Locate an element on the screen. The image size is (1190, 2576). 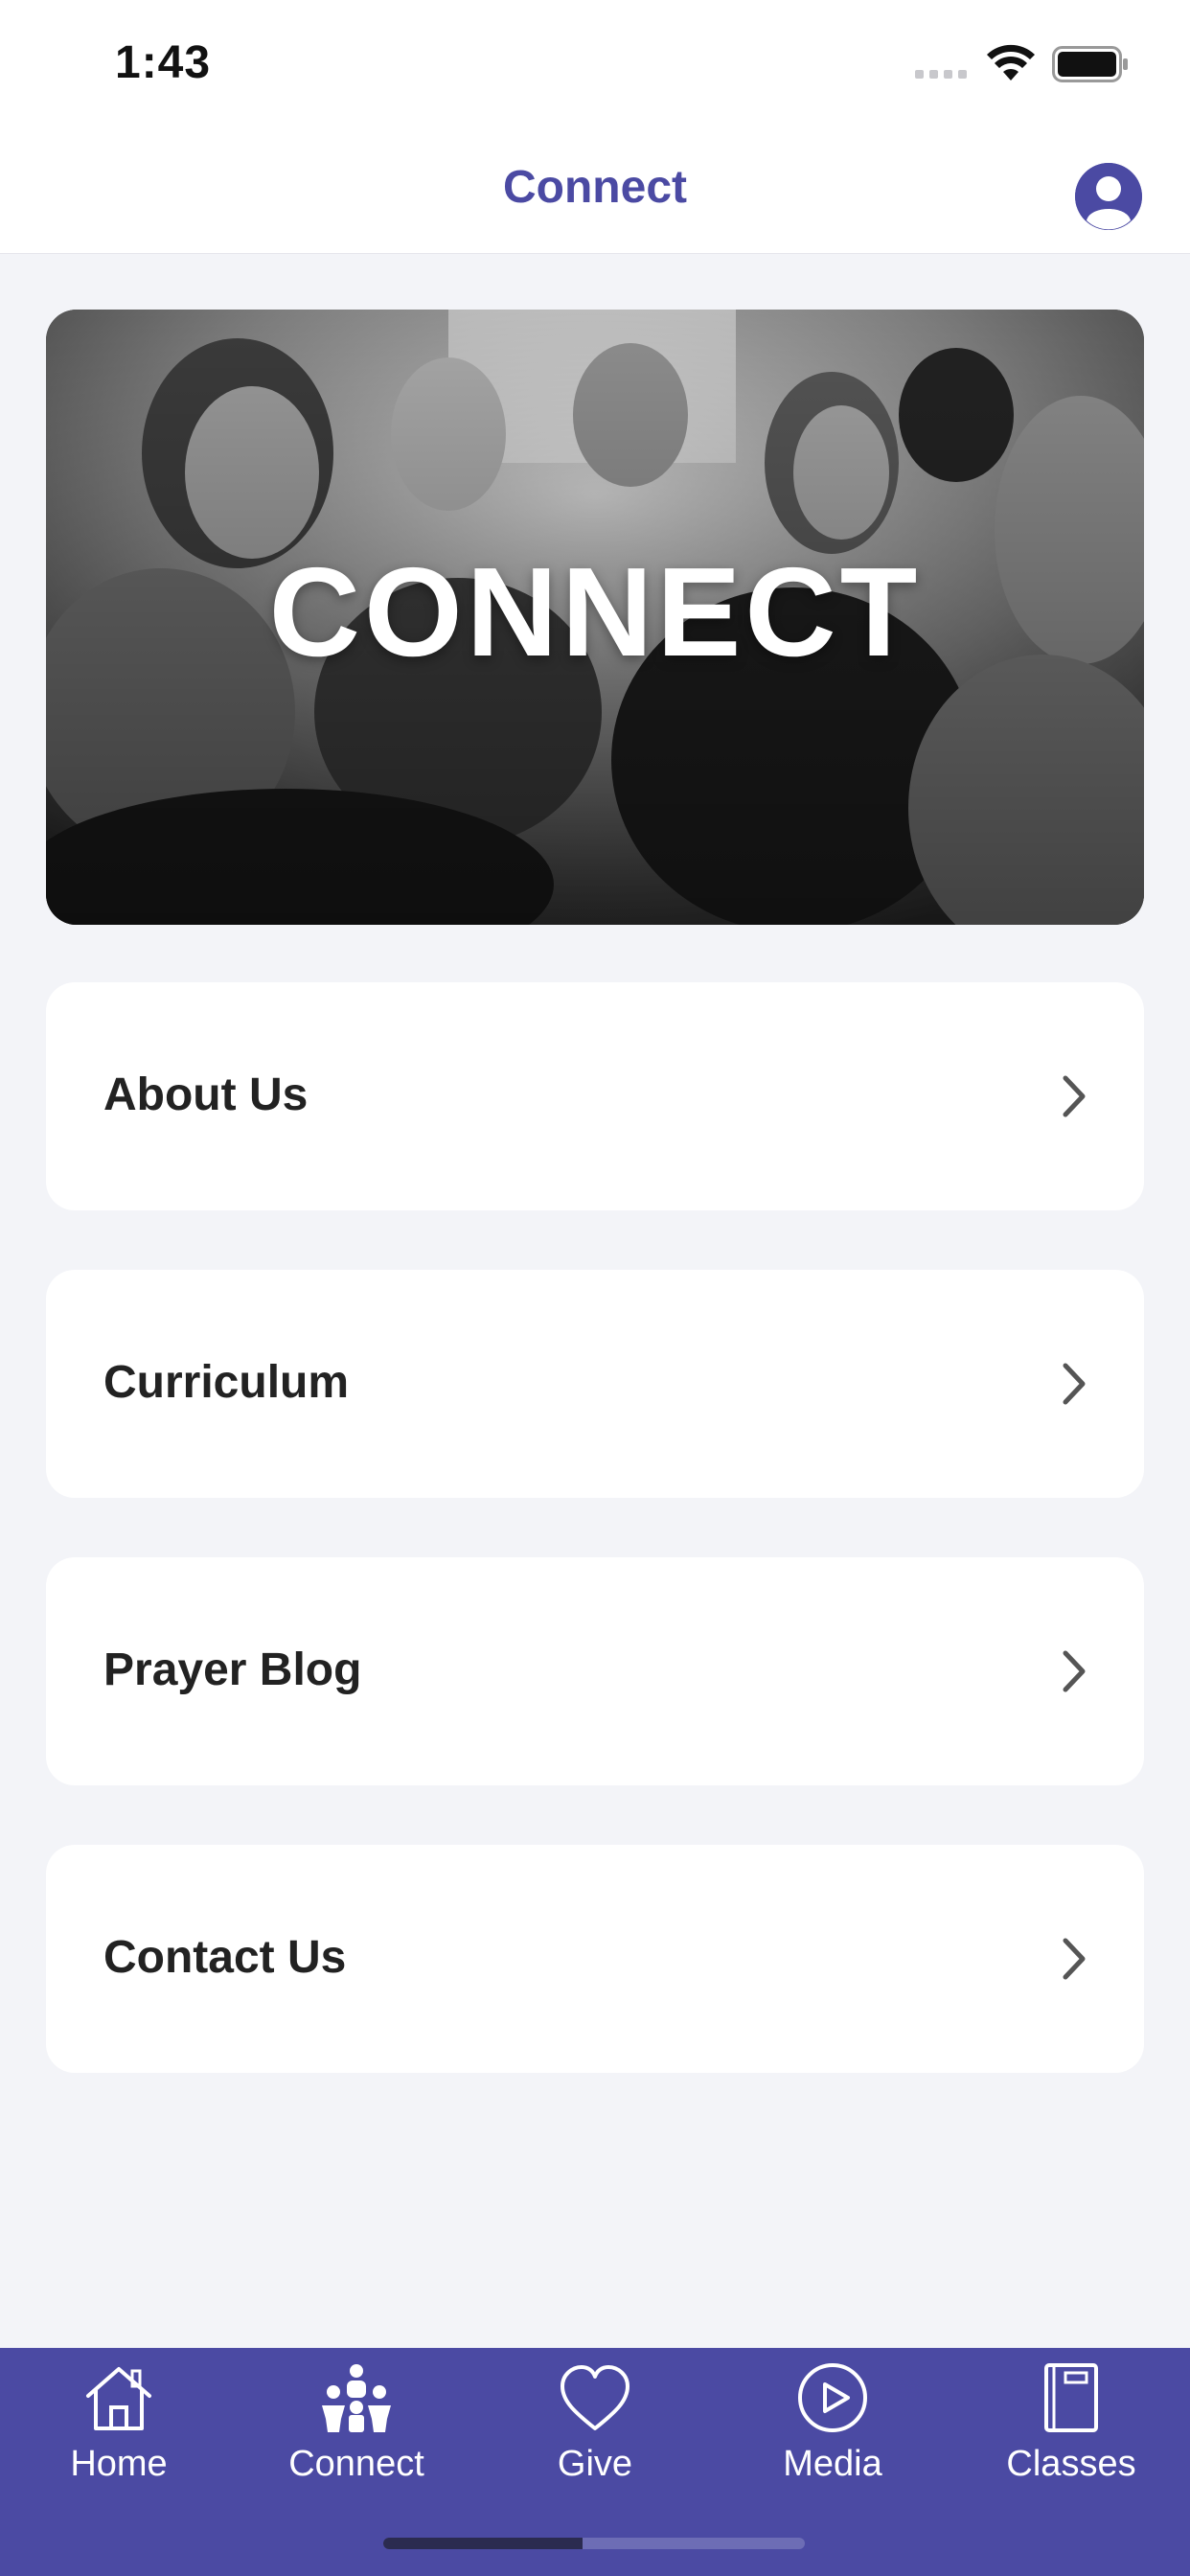
profile-button is located at coordinates (1108, 196).